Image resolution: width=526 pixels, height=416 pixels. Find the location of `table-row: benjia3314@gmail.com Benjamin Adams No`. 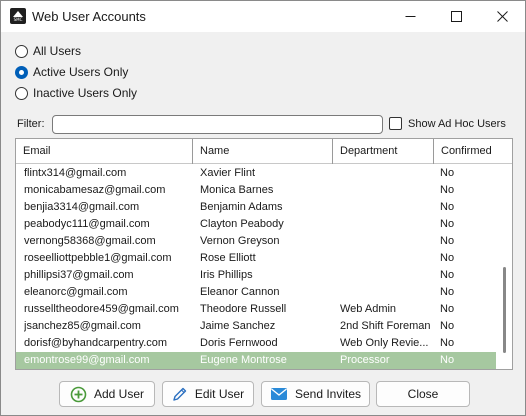

table-row: benjia3314@gmail.com Benjamin Adams No is located at coordinates (256, 207).